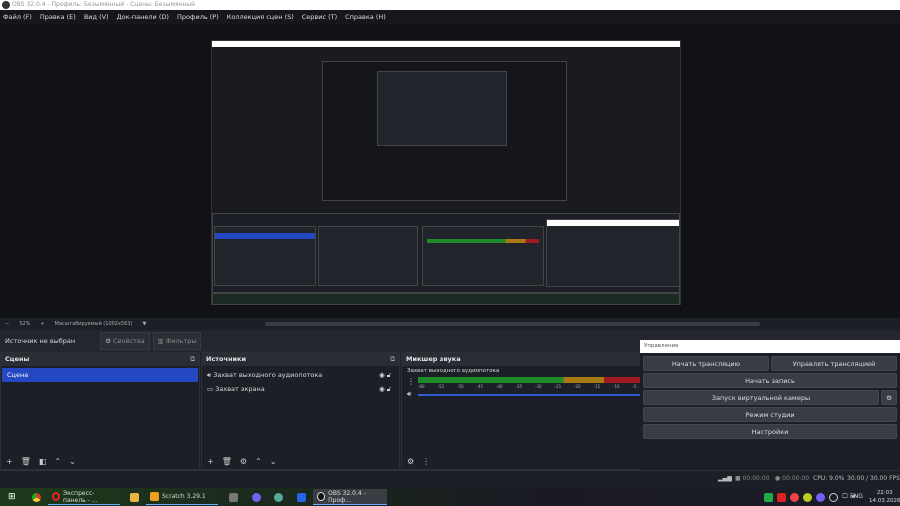  What do you see at coordinates (421, 386) in the screenshot?
I see `meter-tick-label: -60` at bounding box center [421, 386].